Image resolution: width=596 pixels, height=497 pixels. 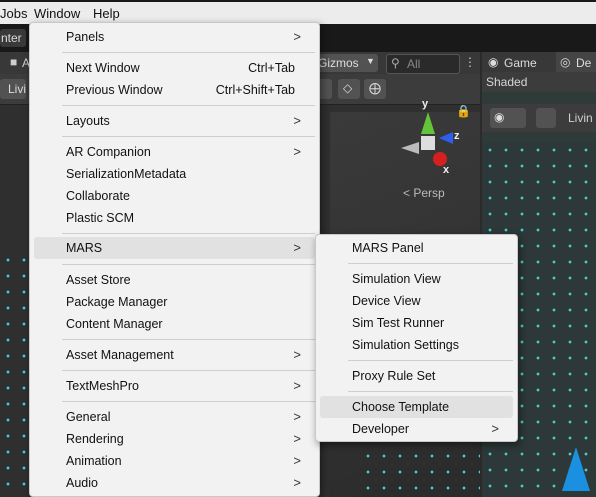 I want to click on axis-neg-x-cone, so click(x=410, y=148).